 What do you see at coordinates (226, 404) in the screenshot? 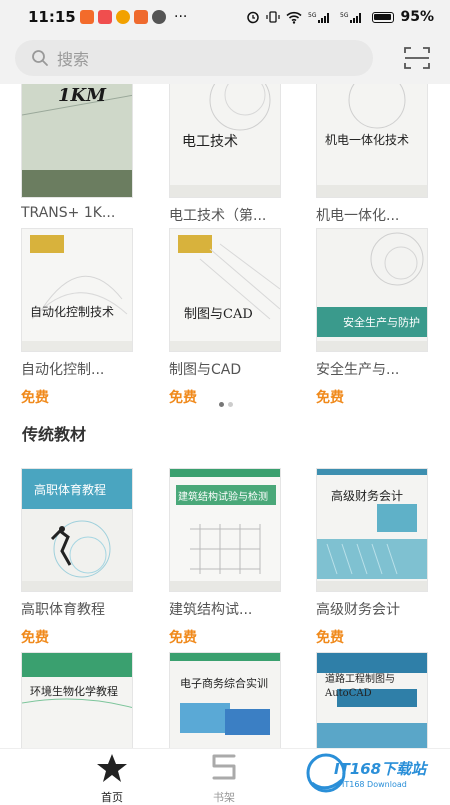
I see `carousel-indicator` at bounding box center [226, 404].